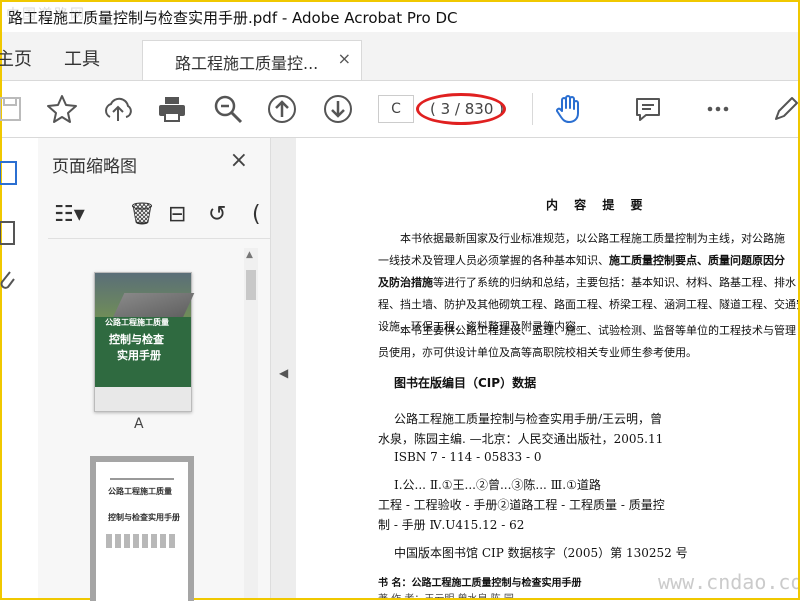 This screenshot has height=601, width=800. Describe the element at coordinates (239, 160) in the screenshot. I see `close-panel-icon: ×` at that location.